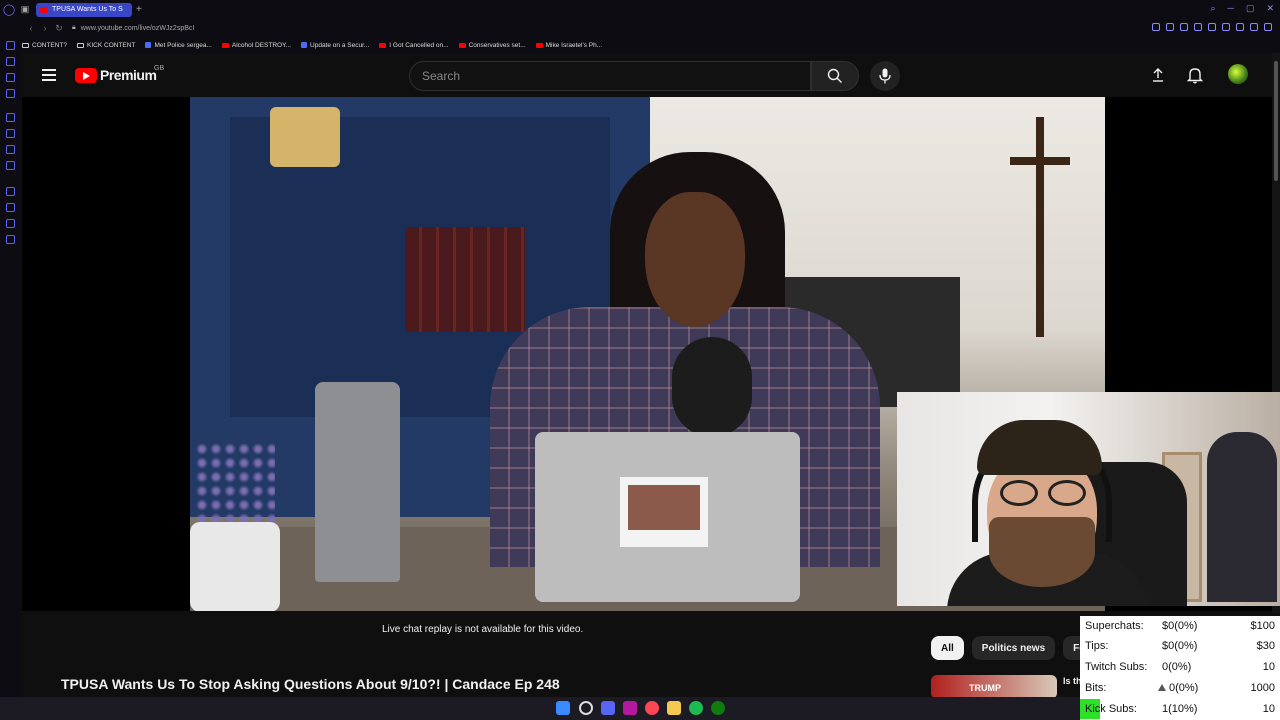 This screenshot has height=720, width=1280. What do you see at coordinates (1238, 74) in the screenshot?
I see `avatar` at bounding box center [1238, 74].